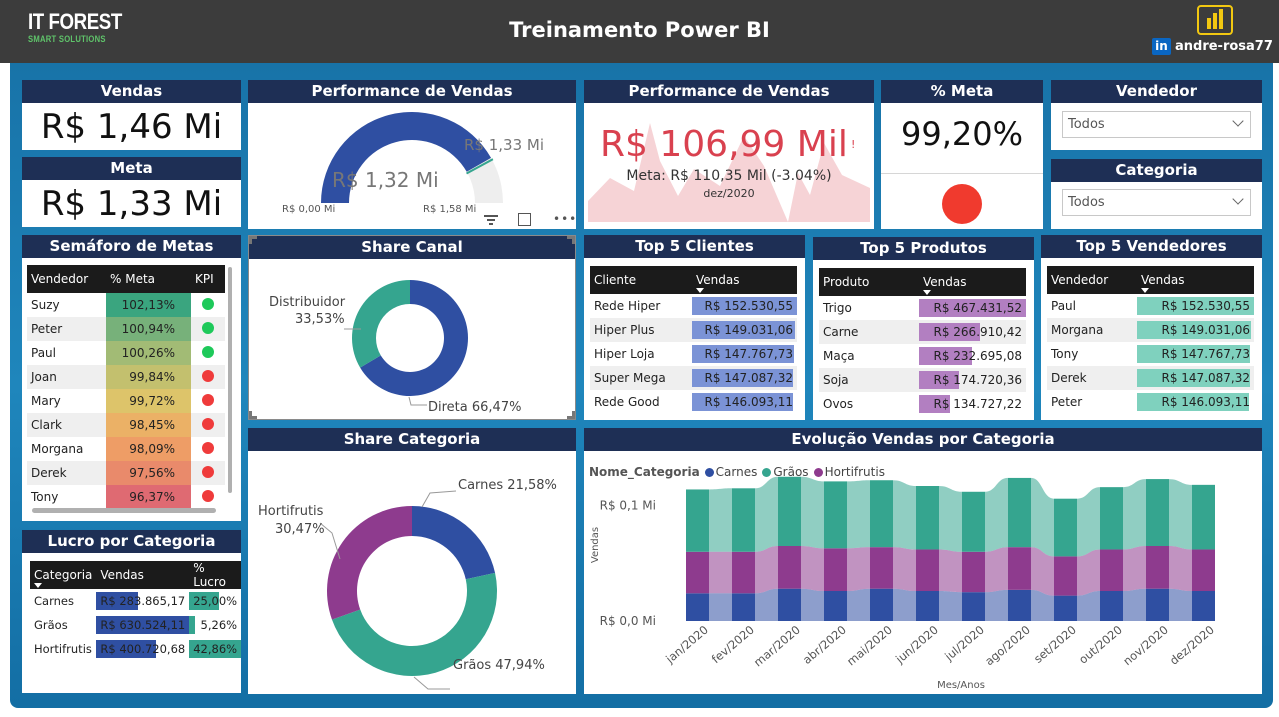 The image size is (1279, 717). Describe the element at coordinates (564, 219) in the screenshot. I see `more-options-icon: •••` at that location.